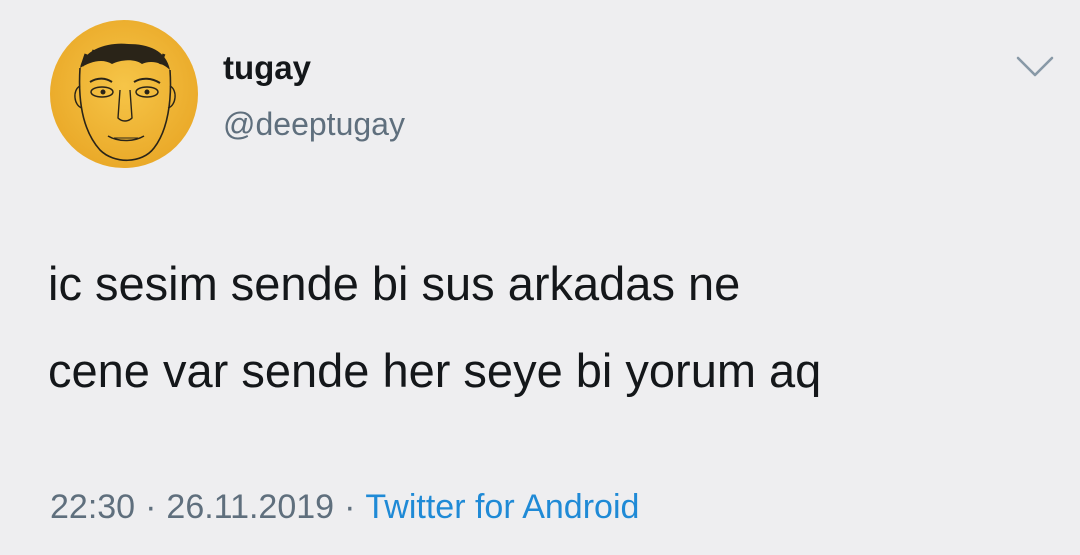  What do you see at coordinates (314, 124) in the screenshot?
I see `user-handle: @deeptugay` at bounding box center [314, 124].